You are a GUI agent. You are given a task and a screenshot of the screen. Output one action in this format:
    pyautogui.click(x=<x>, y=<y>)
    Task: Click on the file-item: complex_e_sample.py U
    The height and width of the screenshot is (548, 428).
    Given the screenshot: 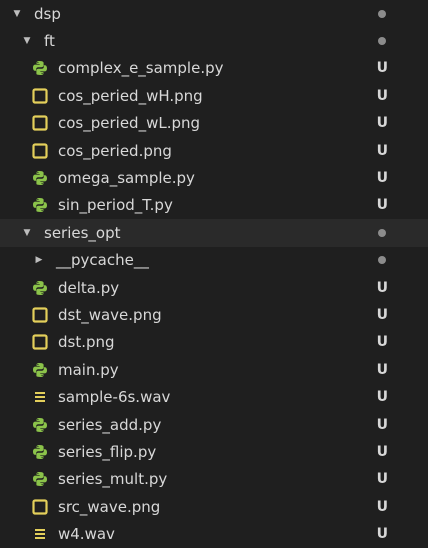 What is the action you would take?
    pyautogui.click(x=214, y=68)
    